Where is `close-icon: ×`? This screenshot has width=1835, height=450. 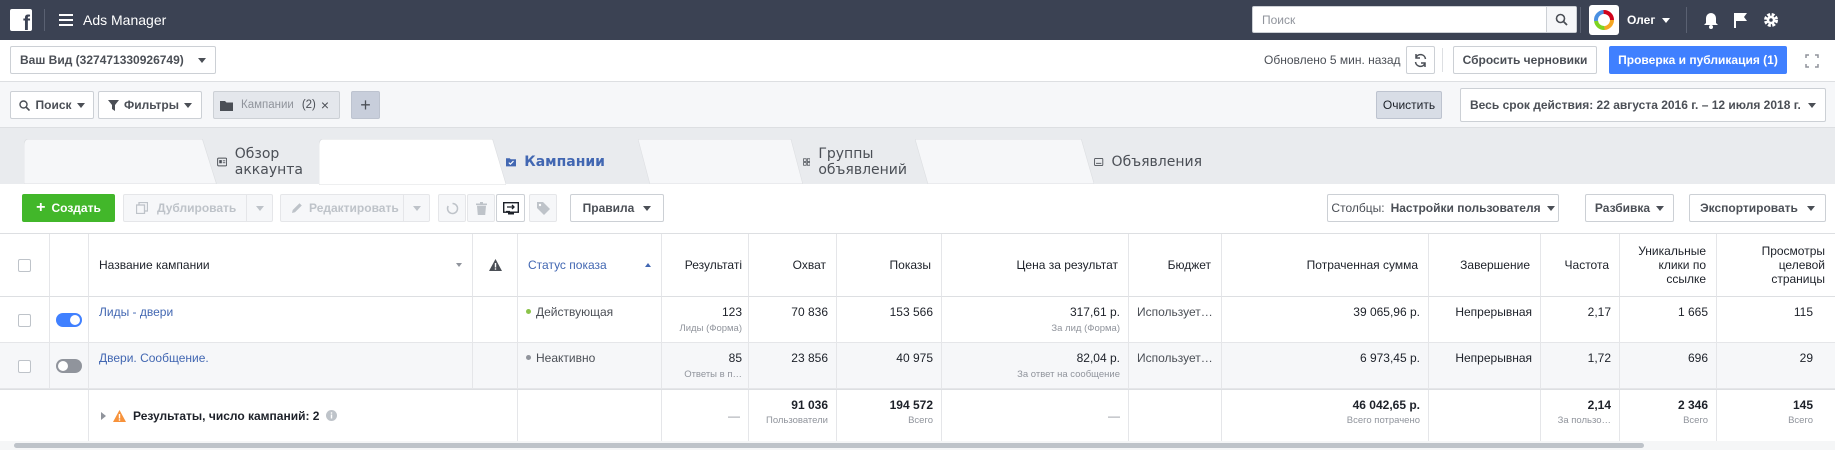
close-icon: × is located at coordinates (325, 105).